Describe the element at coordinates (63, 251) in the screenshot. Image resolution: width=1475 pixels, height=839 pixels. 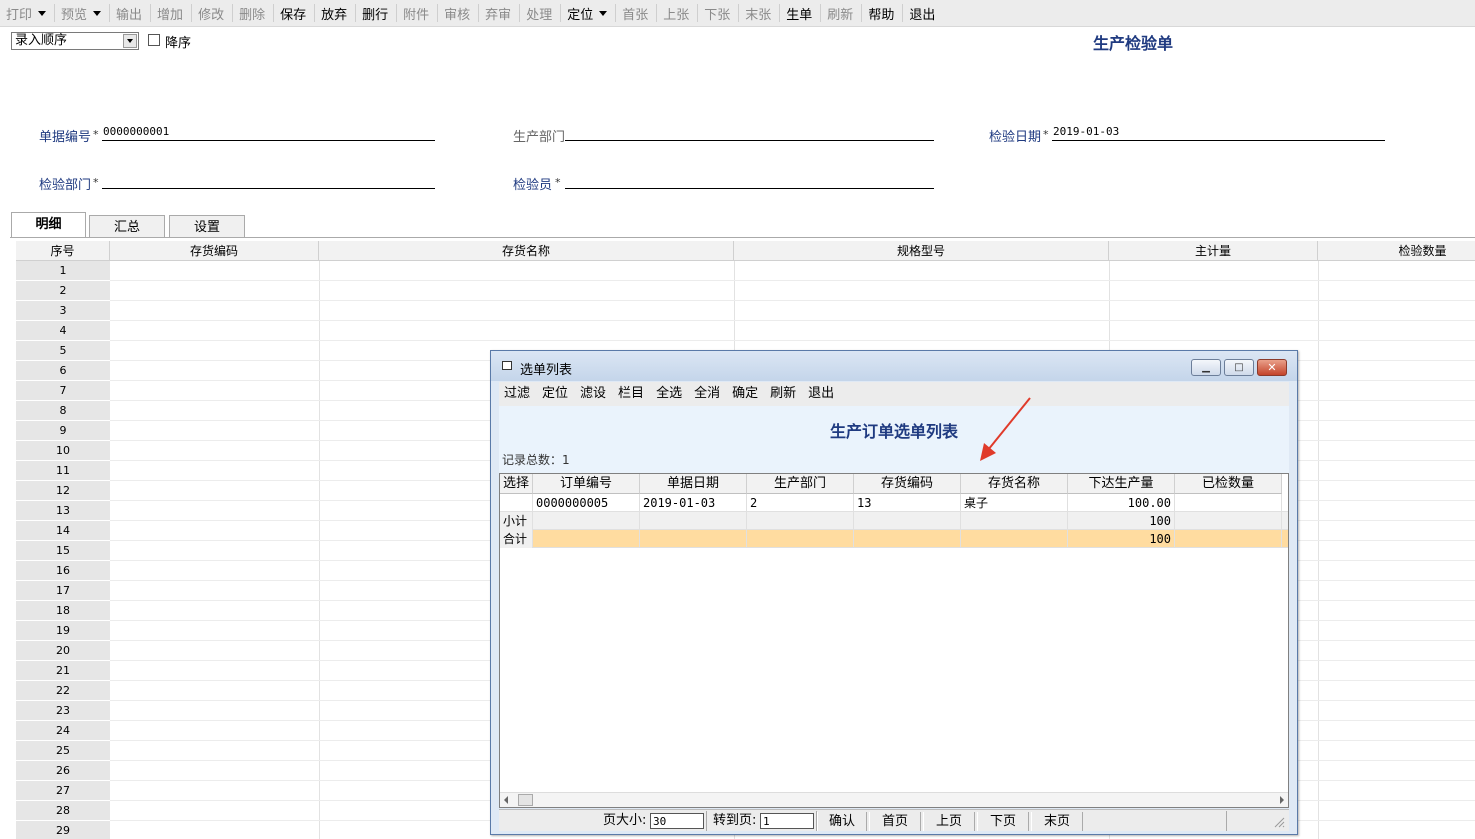
I see `grid-header-seq: 序号` at that location.